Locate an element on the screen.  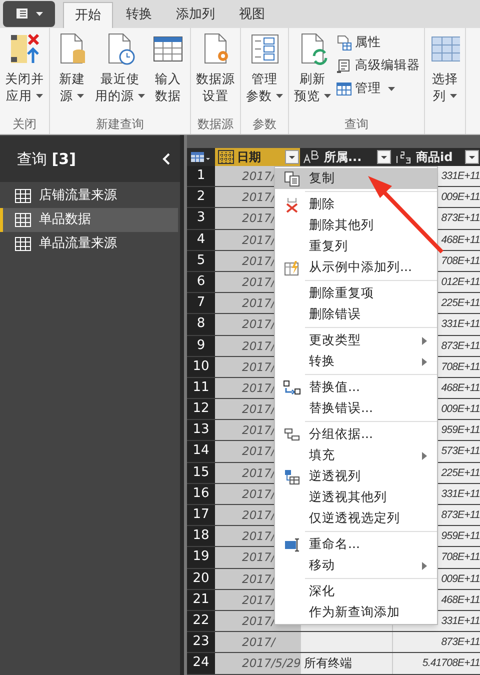
ribbon-button: 输入 数据 is located at coordinates (168, 71).